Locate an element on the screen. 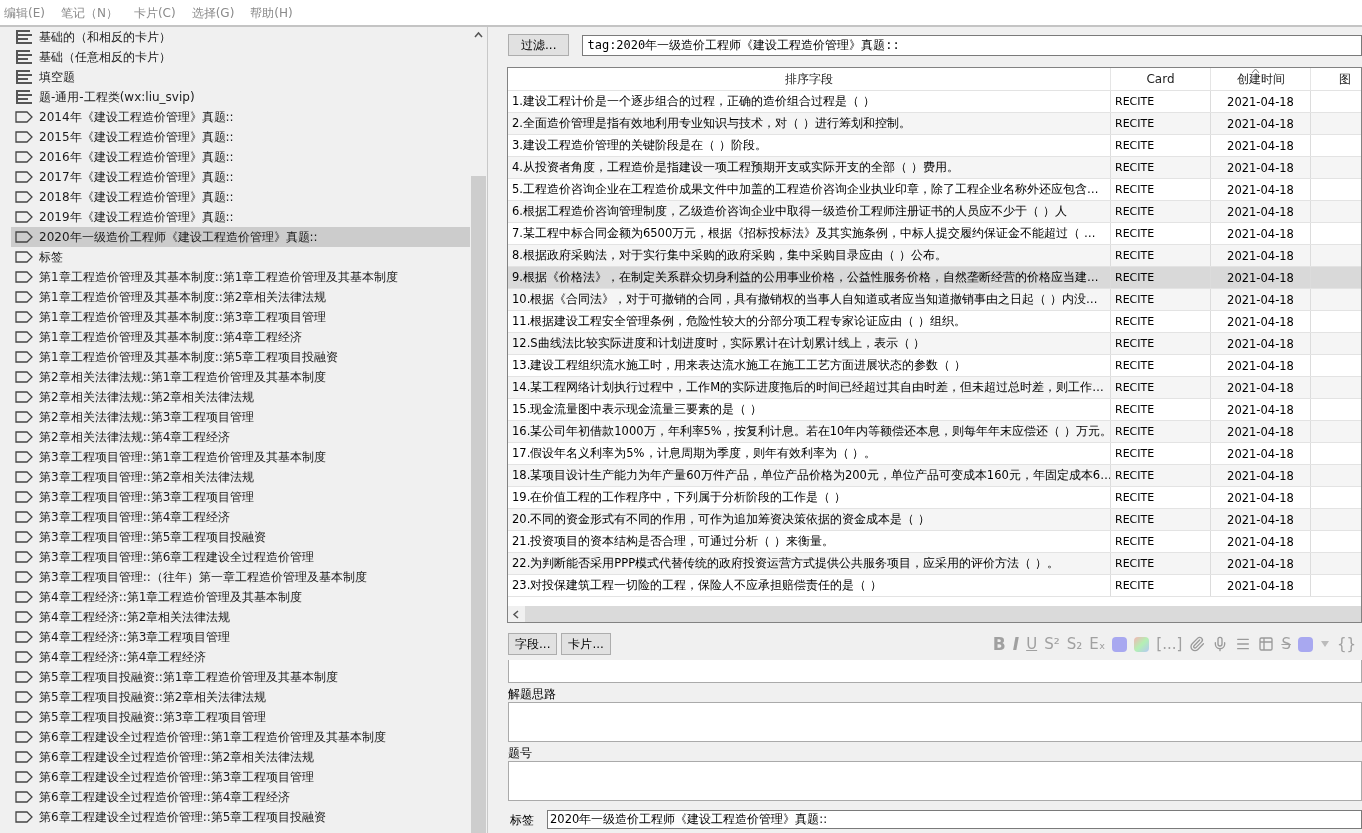  sidebar-item-label: 2017年《建设工程造价管理》真题:: is located at coordinates (136, 177).